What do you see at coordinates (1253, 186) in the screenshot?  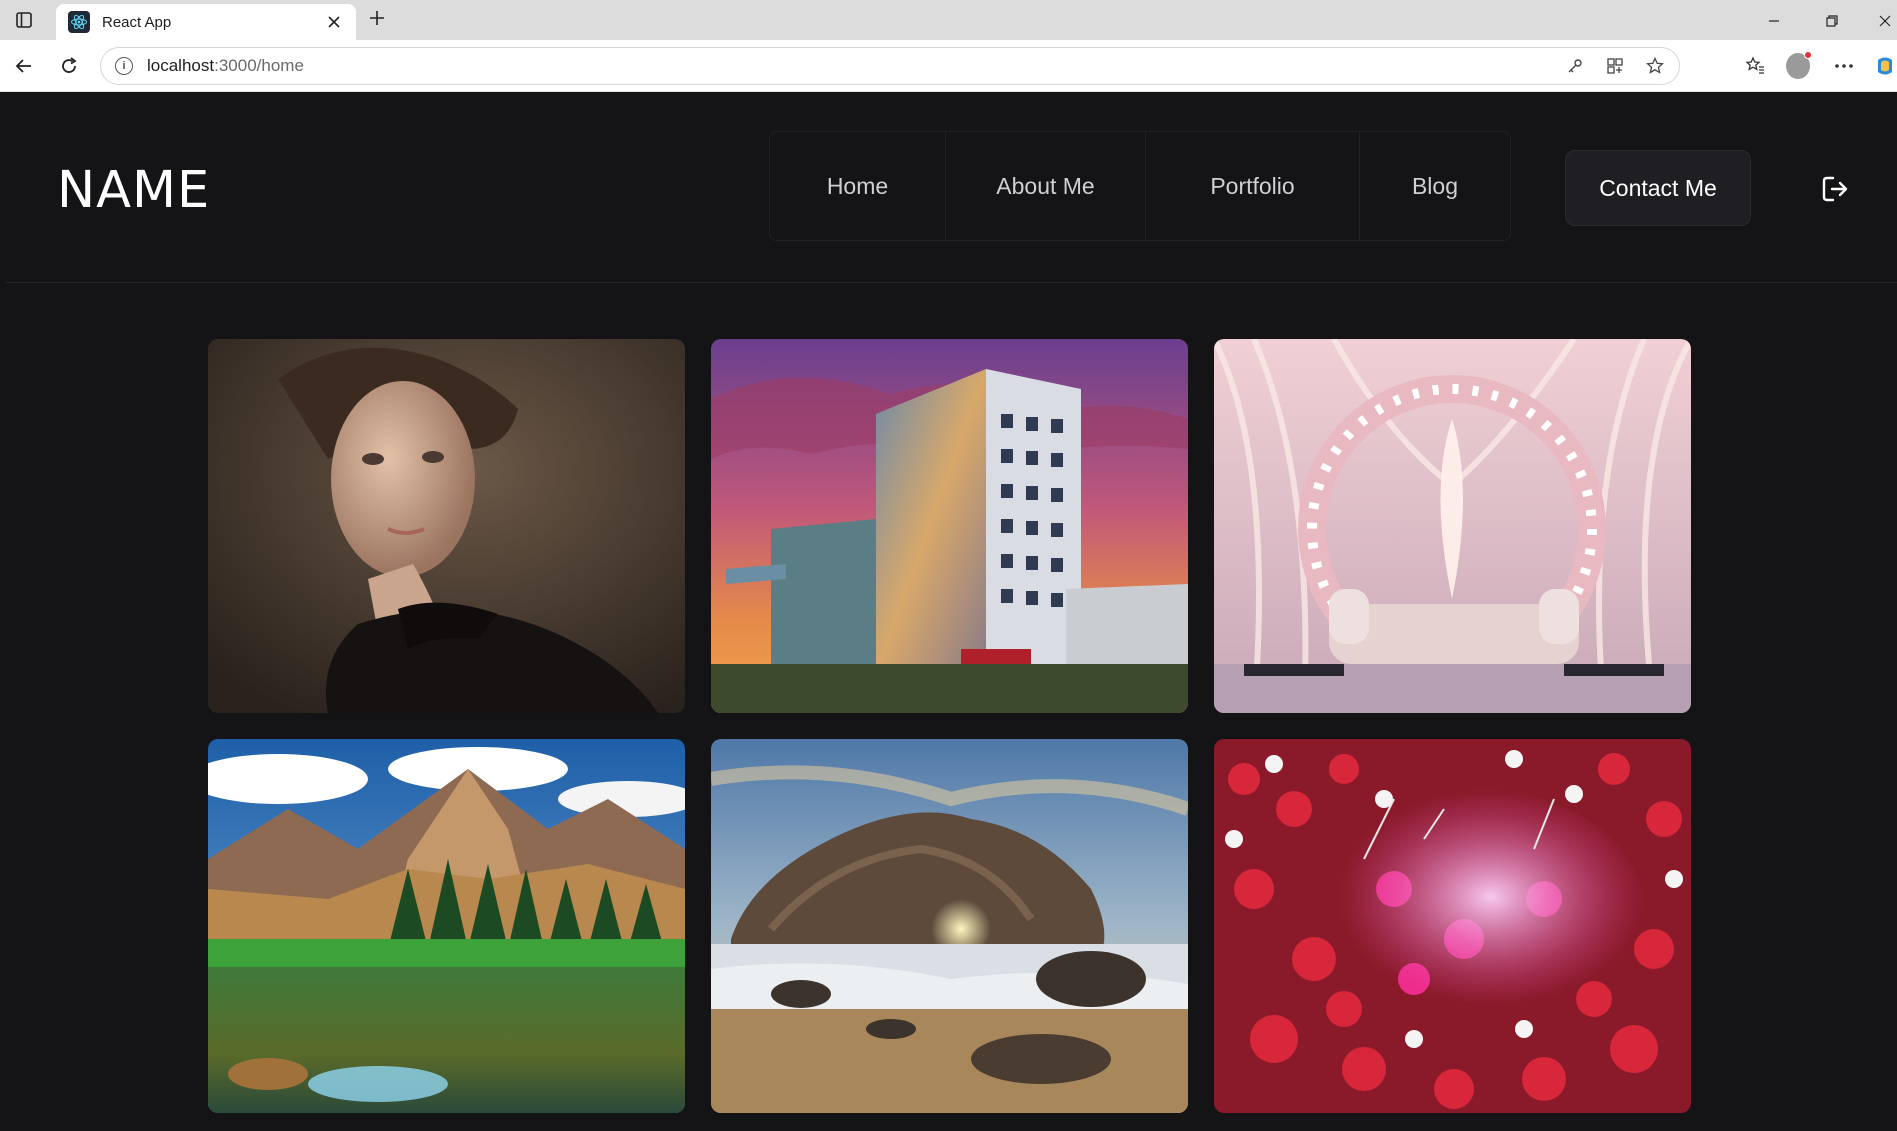 I see `nav-portfolio: Portfolio` at bounding box center [1253, 186].